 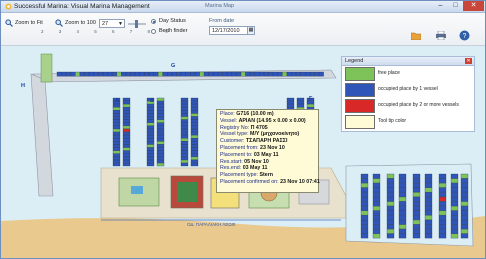 I want to click on minimize-button: –, so click(x=440, y=6).